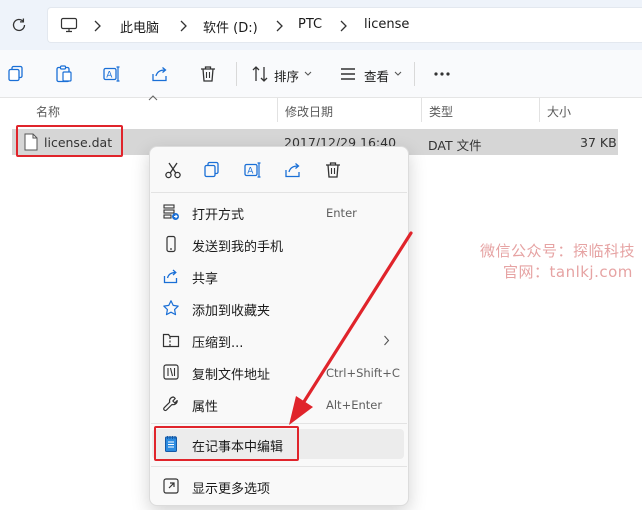 This screenshot has height=510, width=642. I want to click on menu-item-label: 显示更多选项, so click(231, 489).